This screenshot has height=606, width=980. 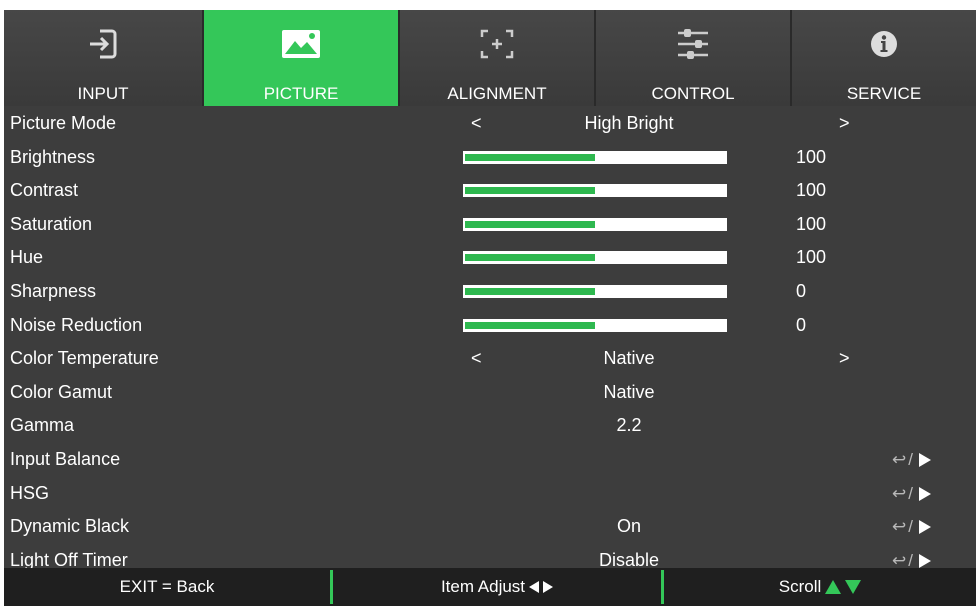 I want to click on item-label: Picture Mode, so click(x=63, y=123).